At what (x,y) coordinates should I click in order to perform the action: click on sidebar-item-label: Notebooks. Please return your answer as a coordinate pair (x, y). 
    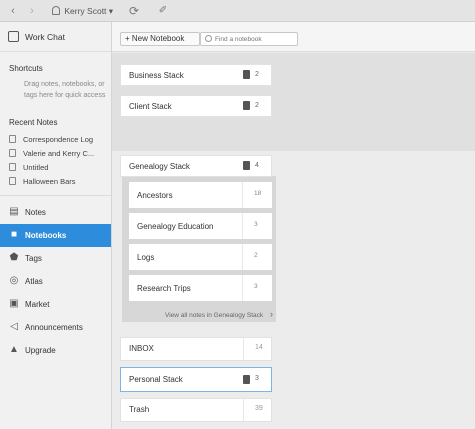
    Looking at the image, I should click on (46, 235).